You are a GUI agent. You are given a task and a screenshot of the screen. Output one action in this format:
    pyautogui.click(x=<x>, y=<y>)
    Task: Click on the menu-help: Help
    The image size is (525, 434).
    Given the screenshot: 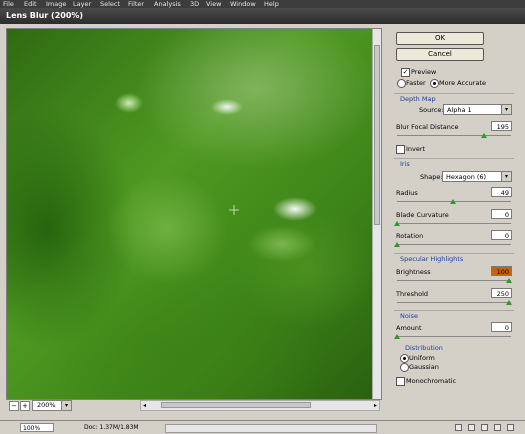 What is the action you would take?
    pyautogui.click(x=271, y=4)
    